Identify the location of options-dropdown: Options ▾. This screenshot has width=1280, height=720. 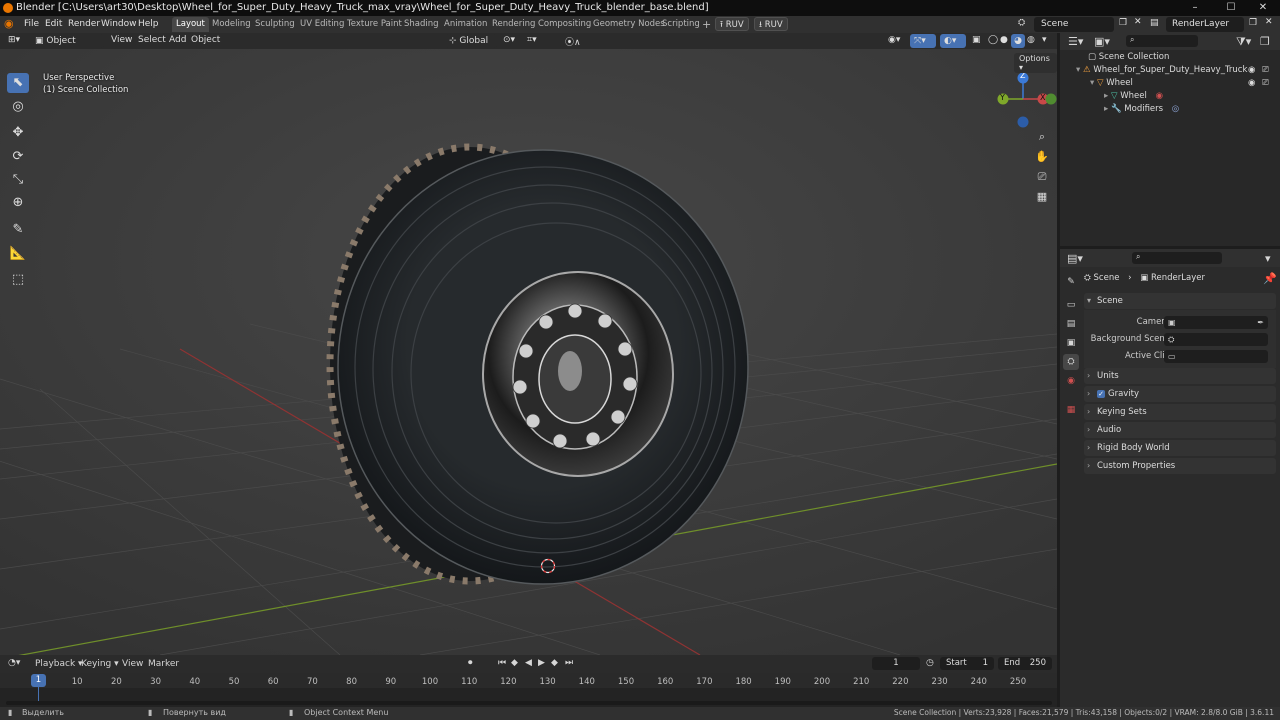
(1035, 63).